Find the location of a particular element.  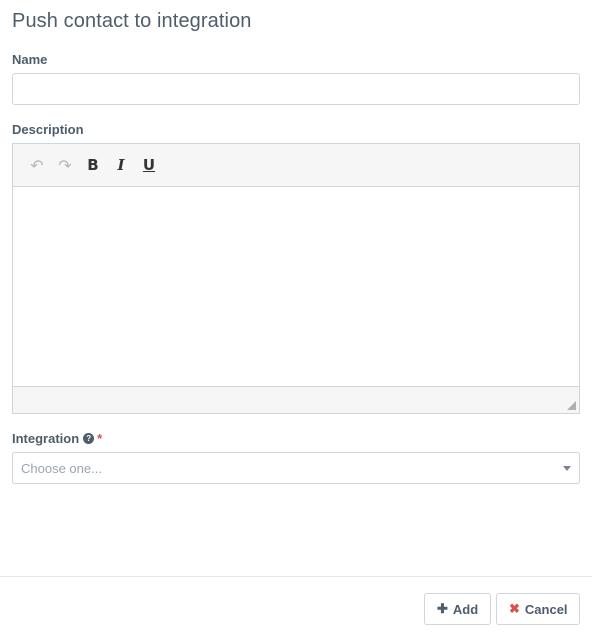

redo-icon: ↷ is located at coordinates (65, 165).